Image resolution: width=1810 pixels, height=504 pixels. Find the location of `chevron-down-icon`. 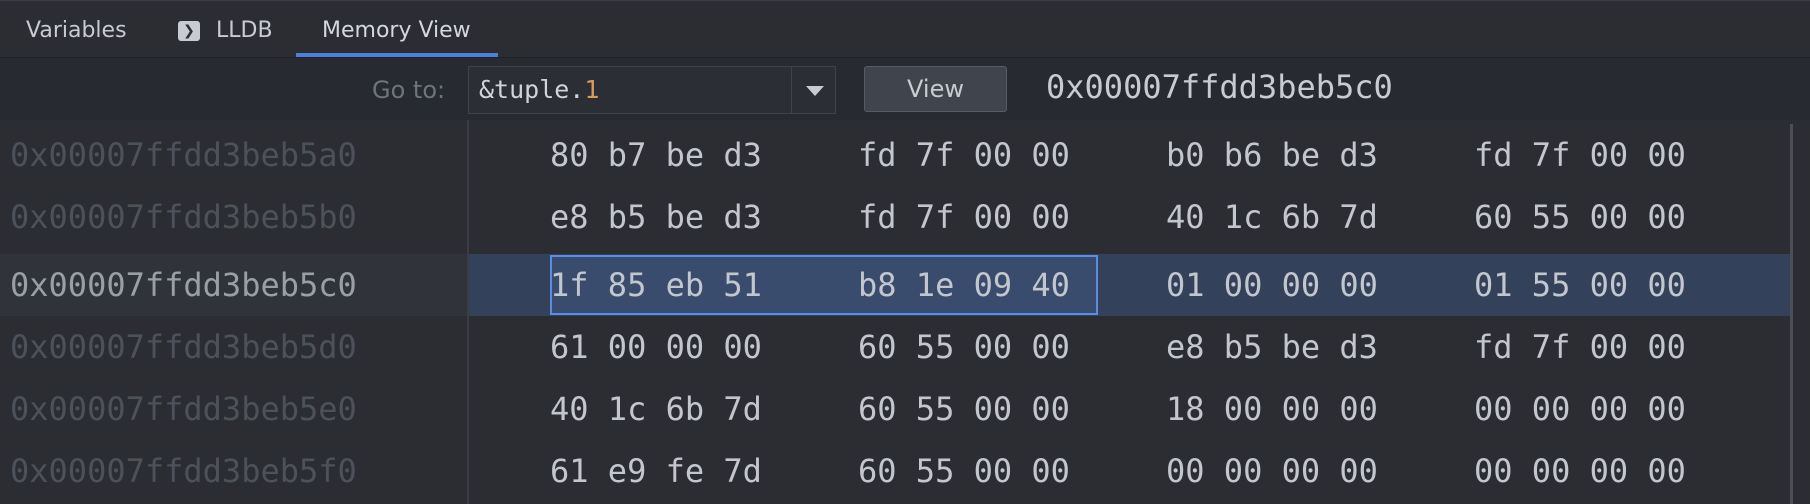

chevron-down-icon is located at coordinates (815, 91).